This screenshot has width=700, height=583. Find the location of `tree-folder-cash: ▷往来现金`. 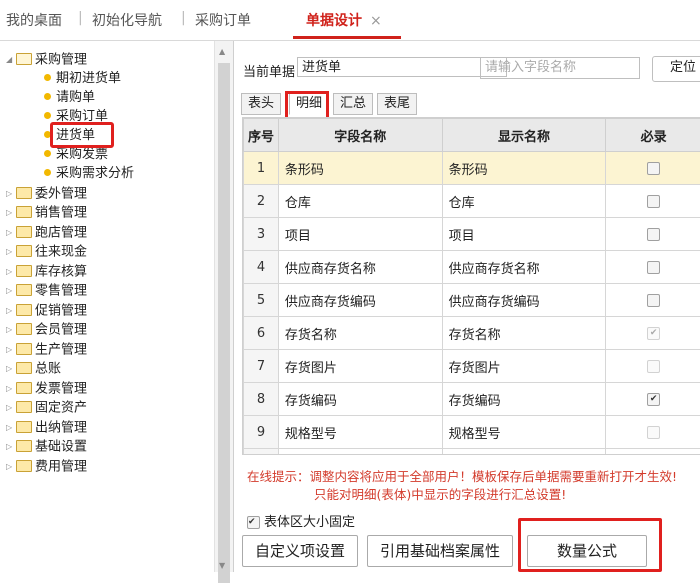

tree-folder-cash: ▷往来现金 is located at coordinates (46, 252).